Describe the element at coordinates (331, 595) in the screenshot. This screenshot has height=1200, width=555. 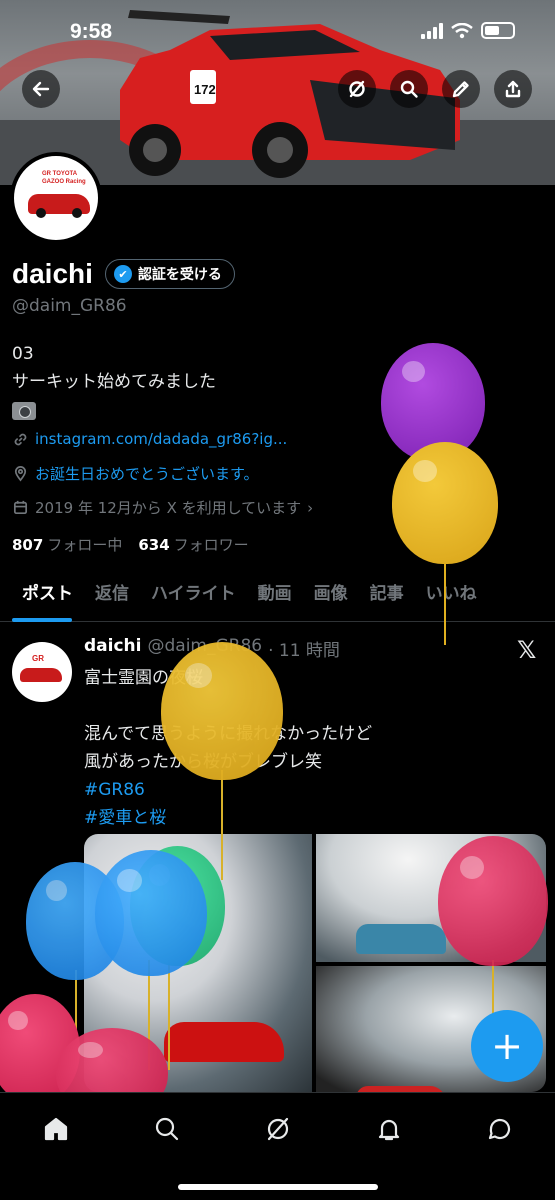
I see `tab-photos: 画像` at that location.